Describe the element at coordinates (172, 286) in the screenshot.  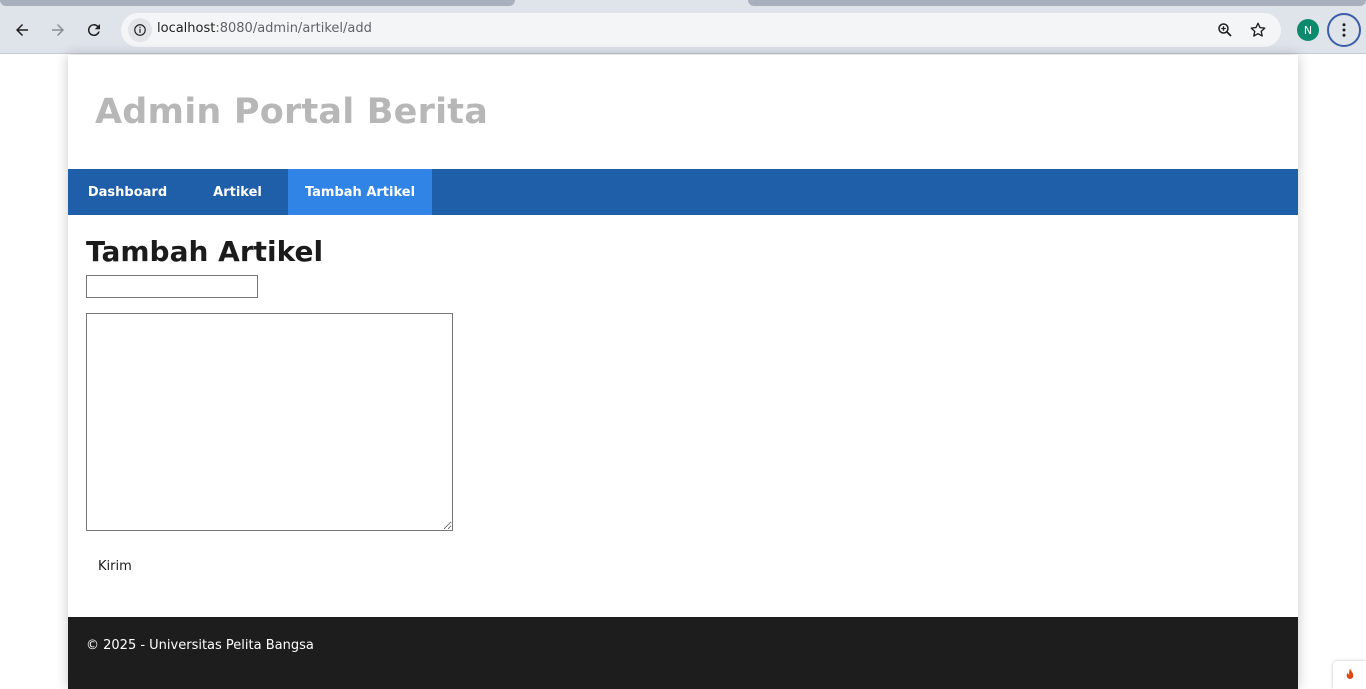
I see `article-title-input` at that location.